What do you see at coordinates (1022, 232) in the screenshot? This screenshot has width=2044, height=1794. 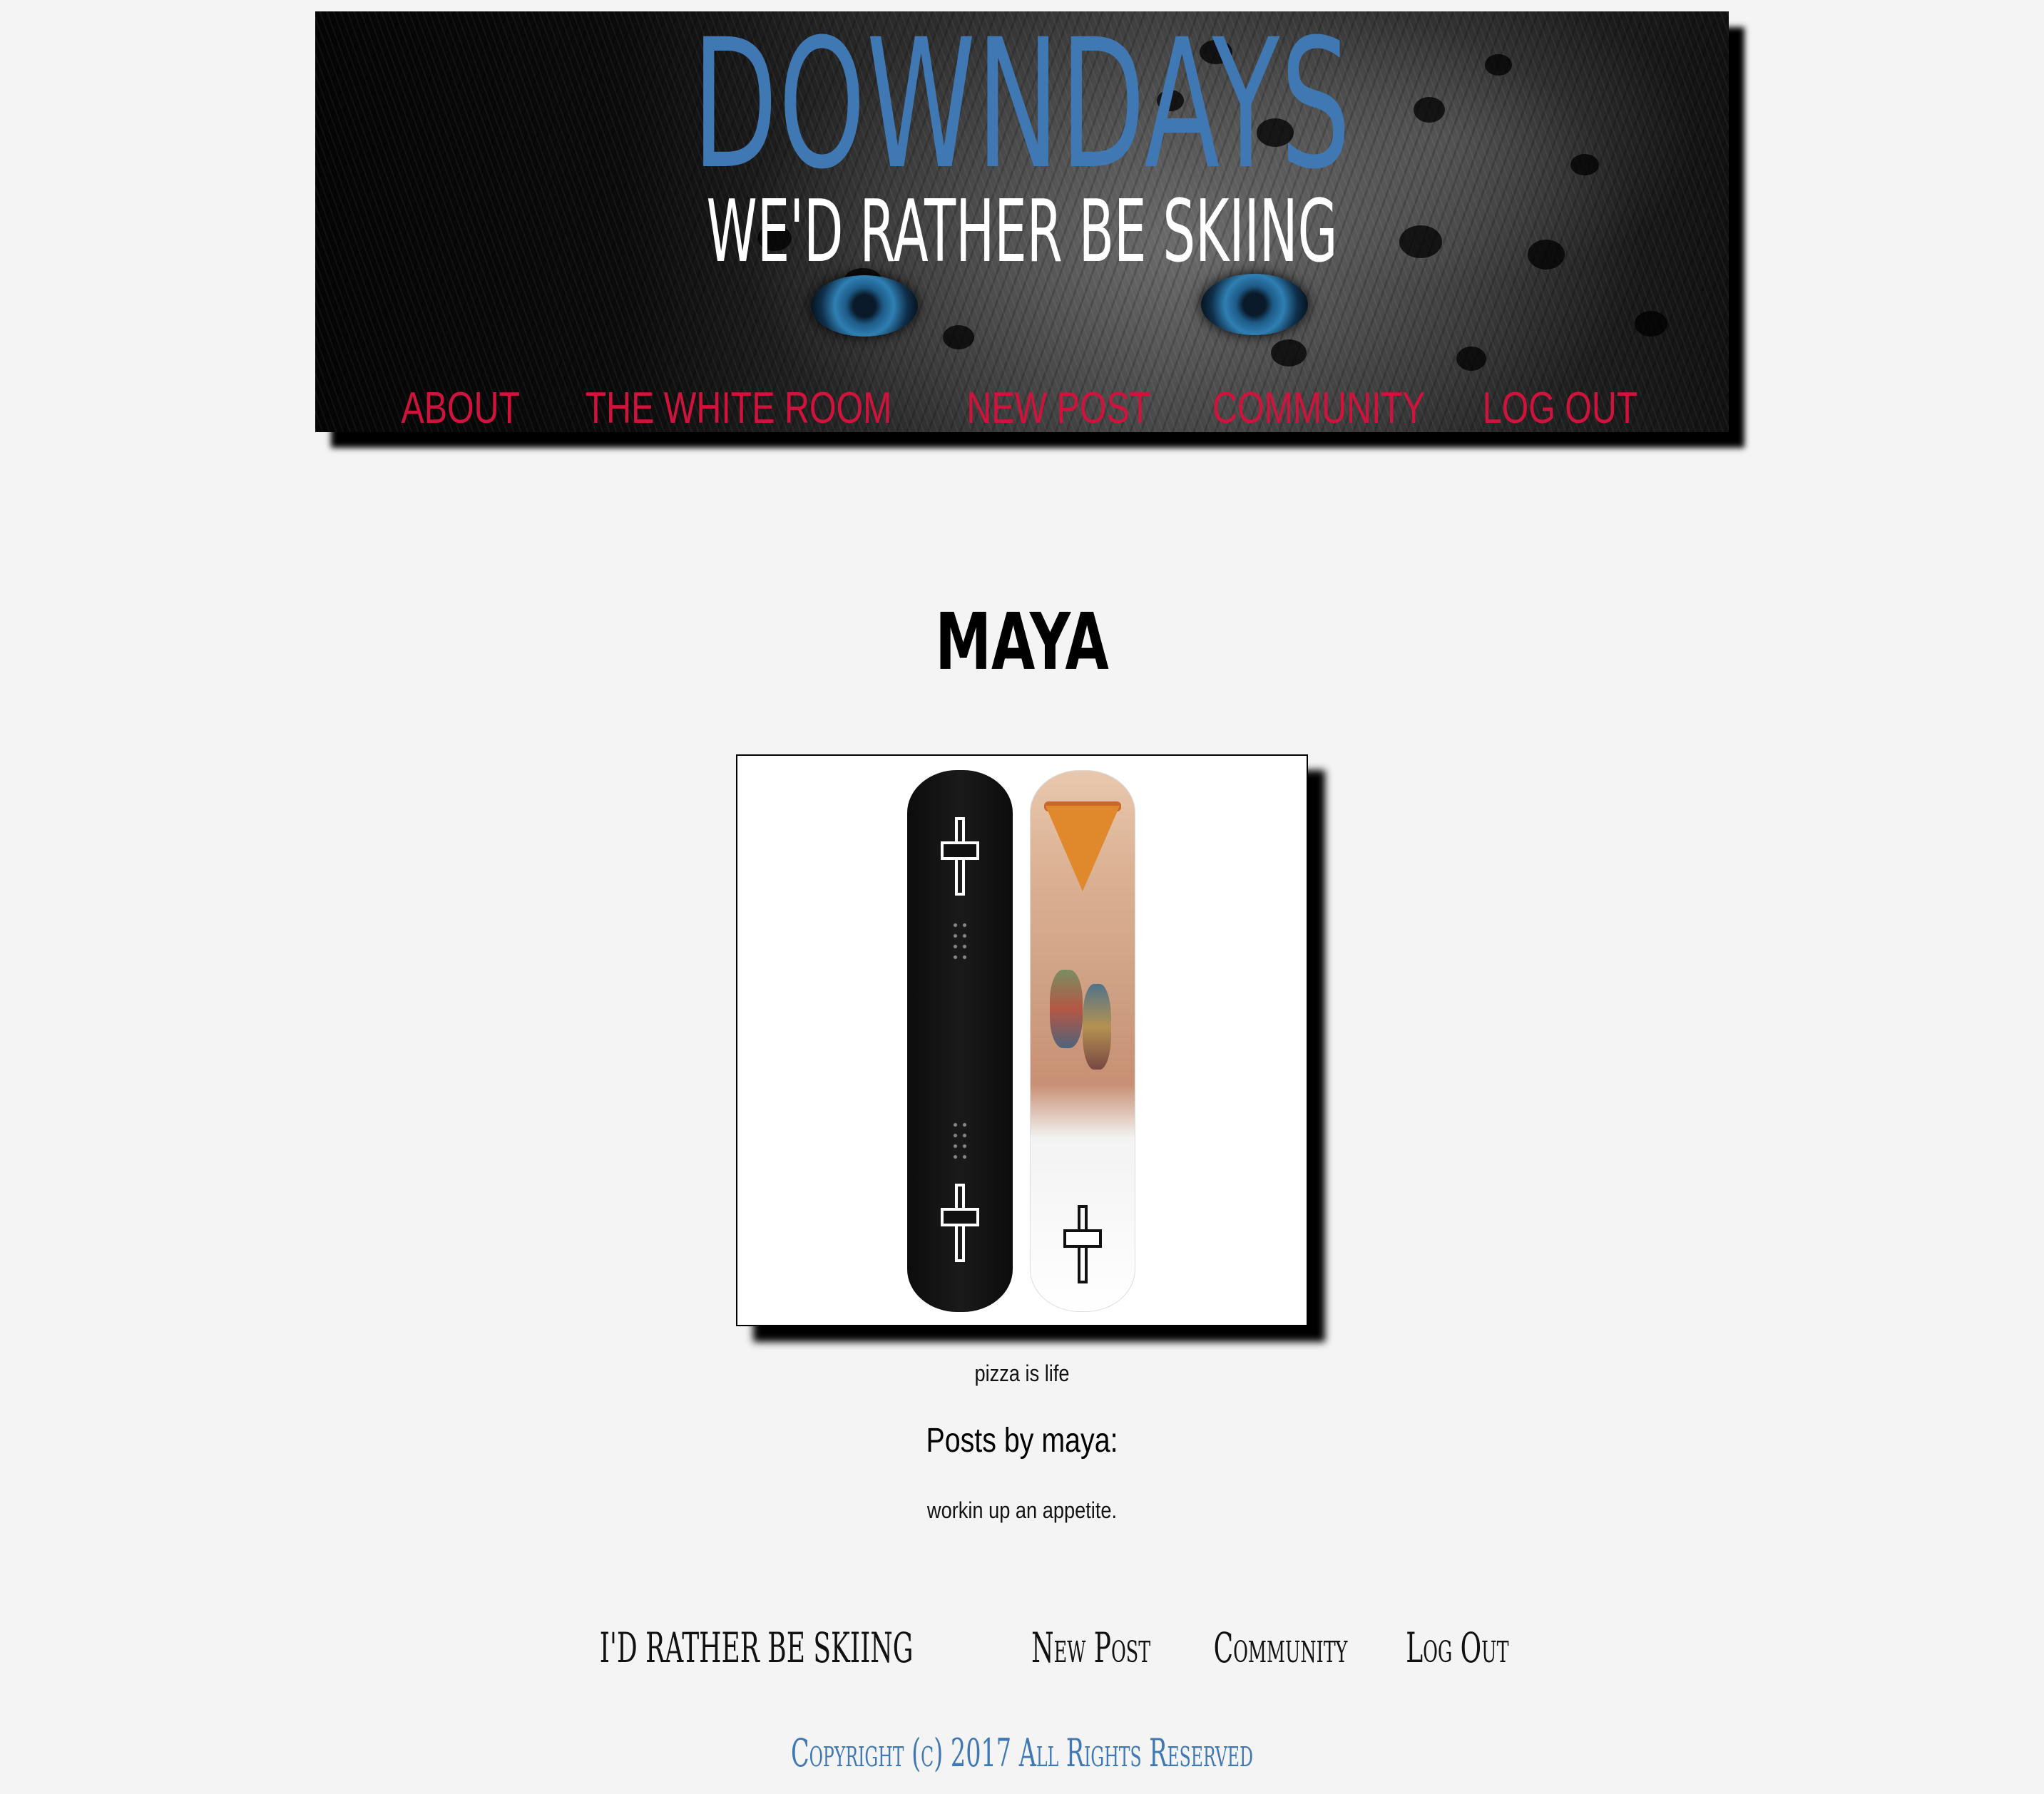 I see `site-tagline: WE'D RATHER BE SKIING` at bounding box center [1022, 232].